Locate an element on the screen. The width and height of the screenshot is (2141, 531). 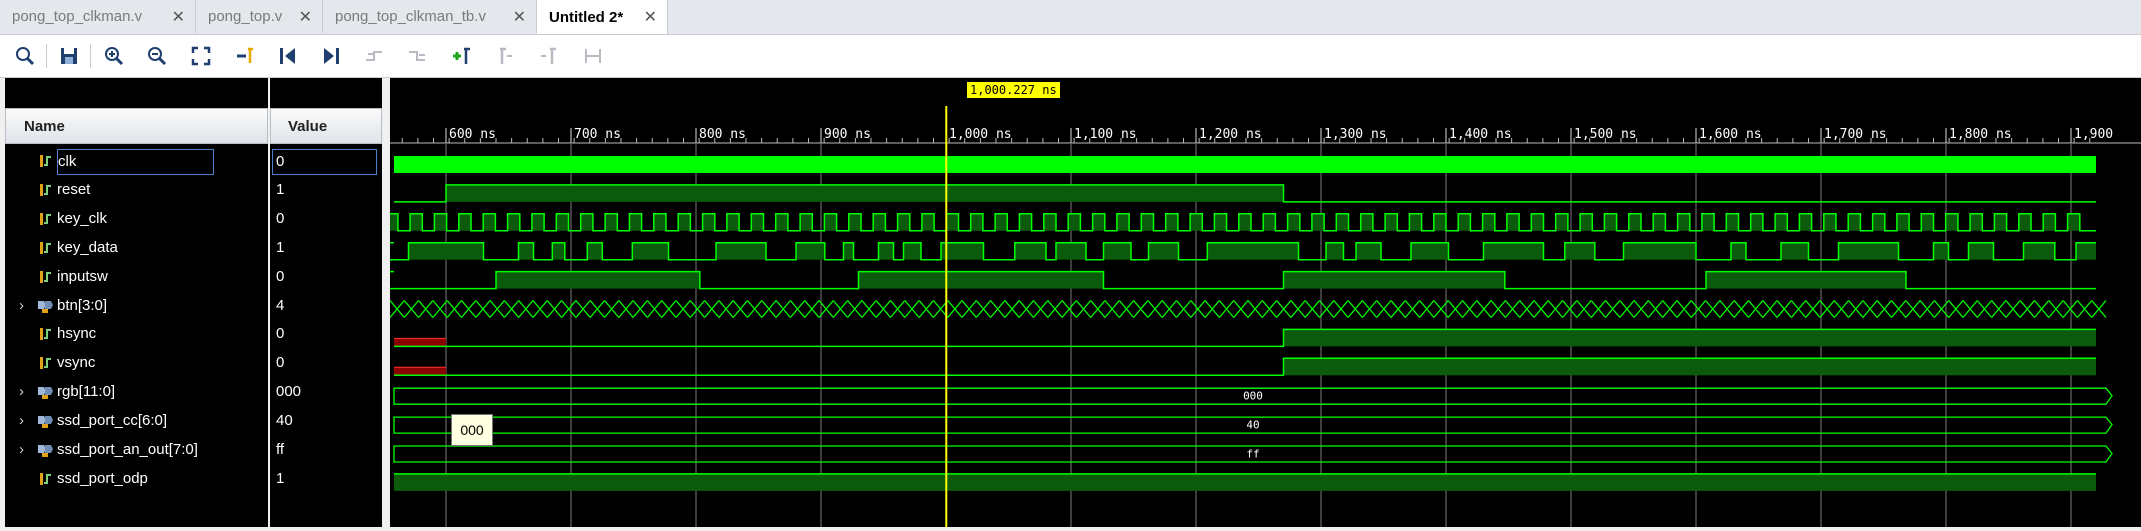
ruler-tick-label: 1,400 ns is located at coordinates (1480, 134).